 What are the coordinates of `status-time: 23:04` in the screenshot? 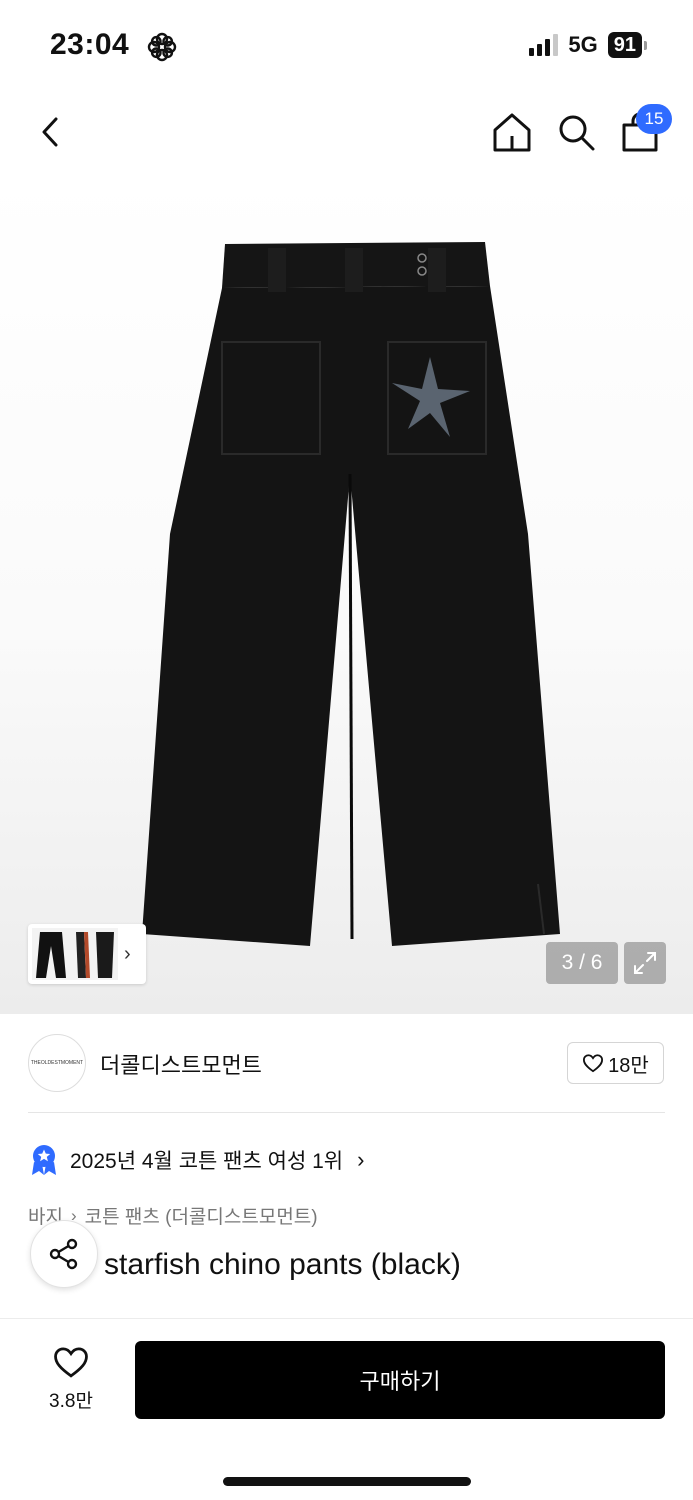 It's located at (90, 44).